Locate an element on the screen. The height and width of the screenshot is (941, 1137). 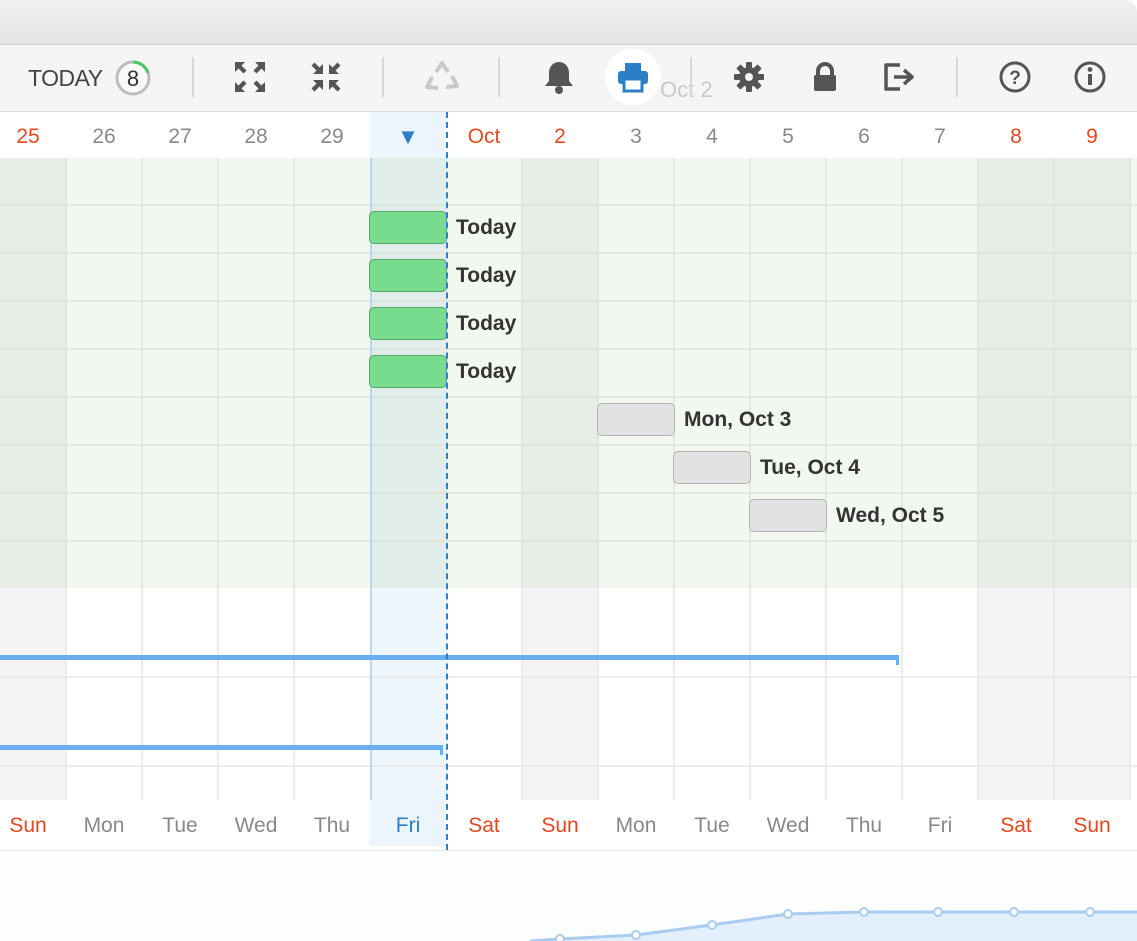
date-cell: 9 is located at coordinates (1092, 136).